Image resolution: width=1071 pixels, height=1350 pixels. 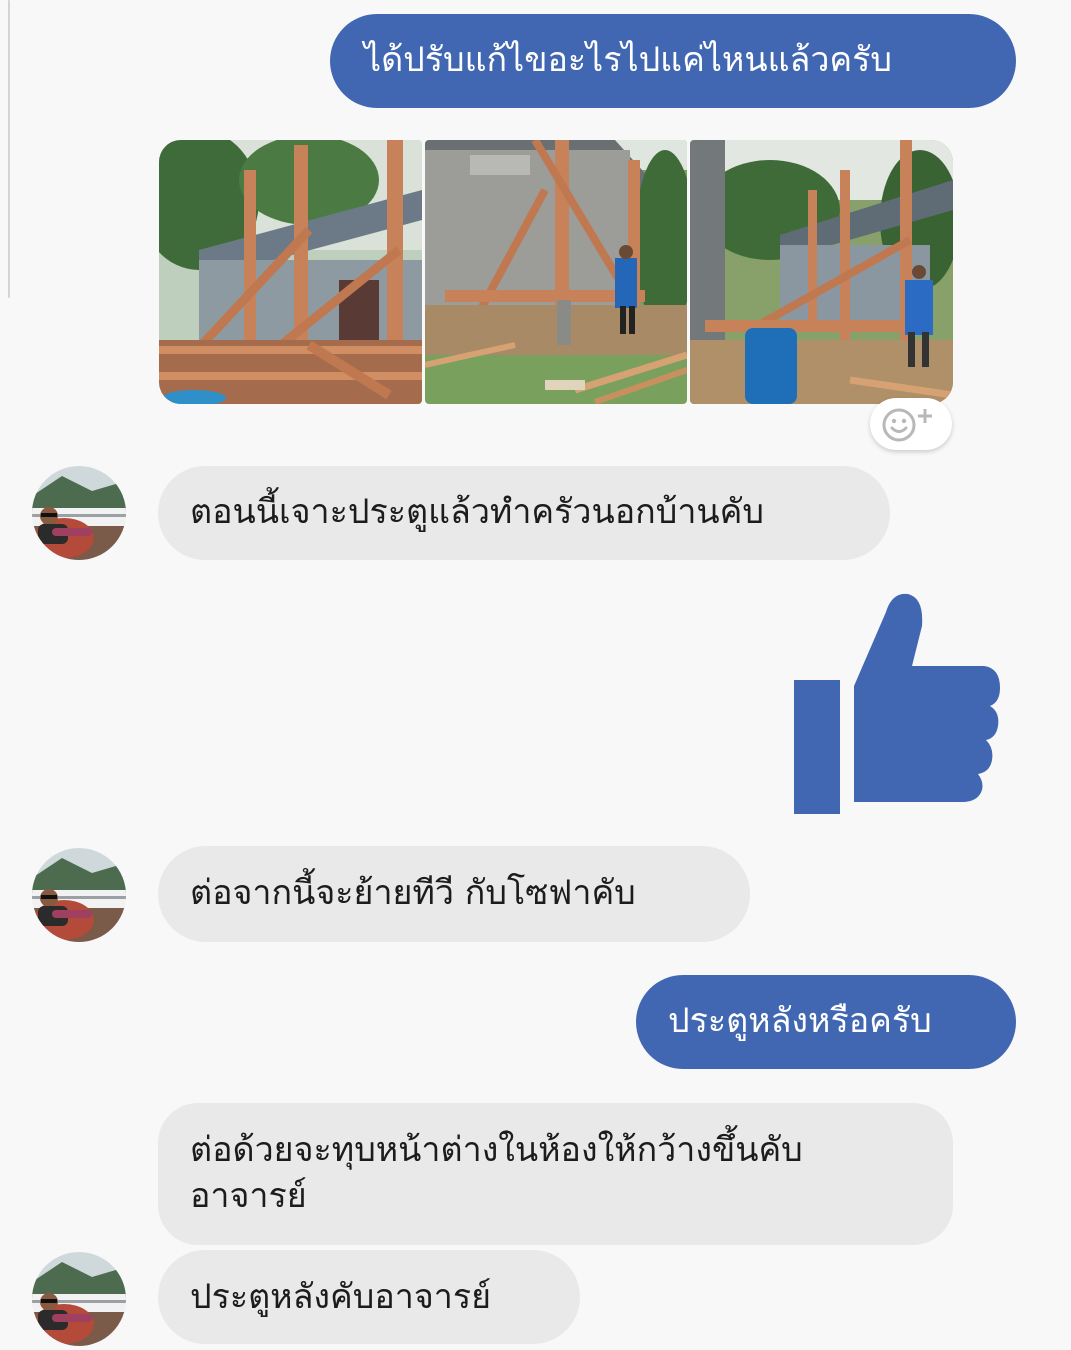 I want to click on message-text: ได้ปรับแก้ไขอะไรไปแค่ไหนแล้วครับ, so click(x=628, y=60).